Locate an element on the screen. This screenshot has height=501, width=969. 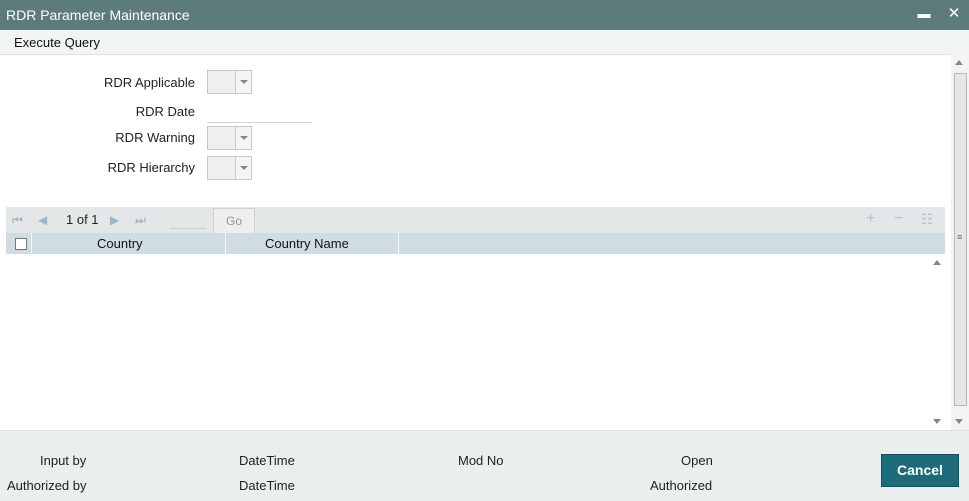
scroll-up-arrow is located at coordinates (959, 62).